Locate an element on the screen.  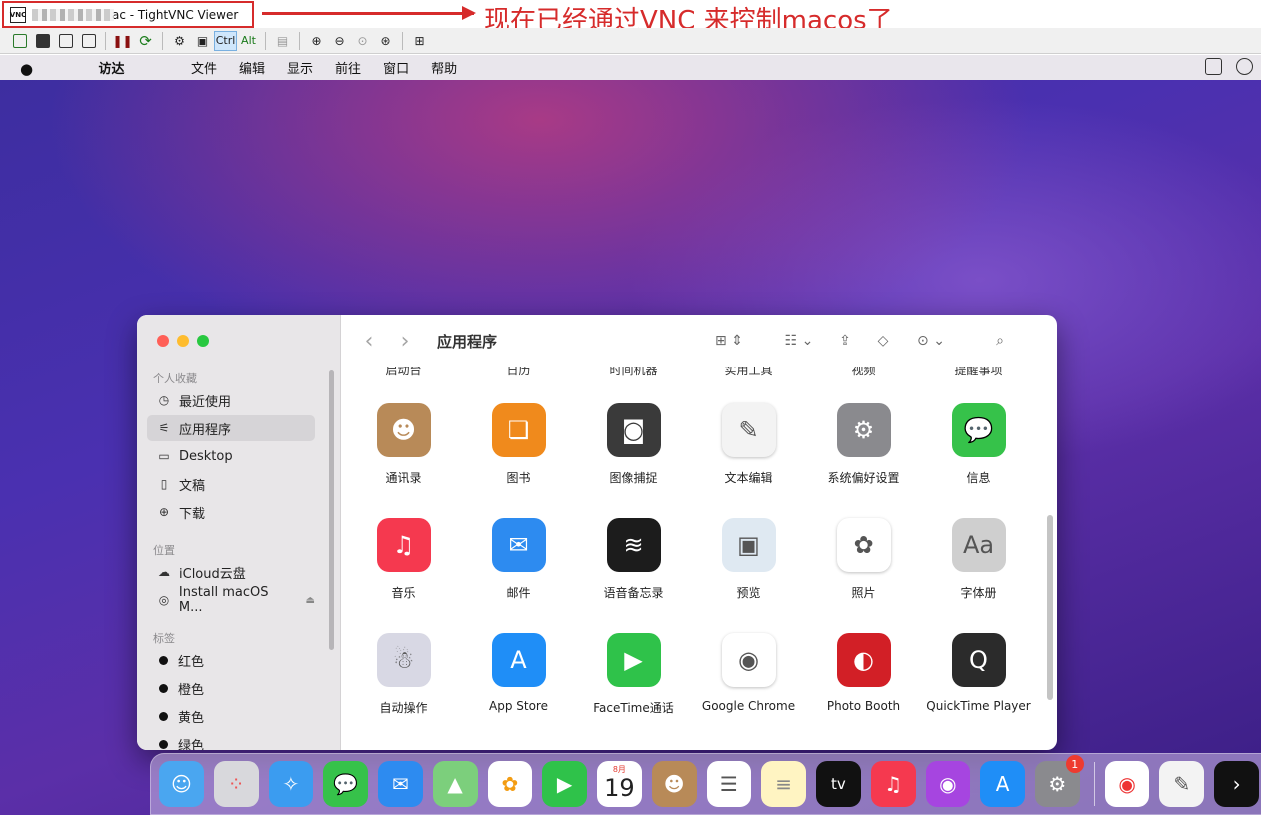
app-item: A App Store is located at coordinates (518, 674).